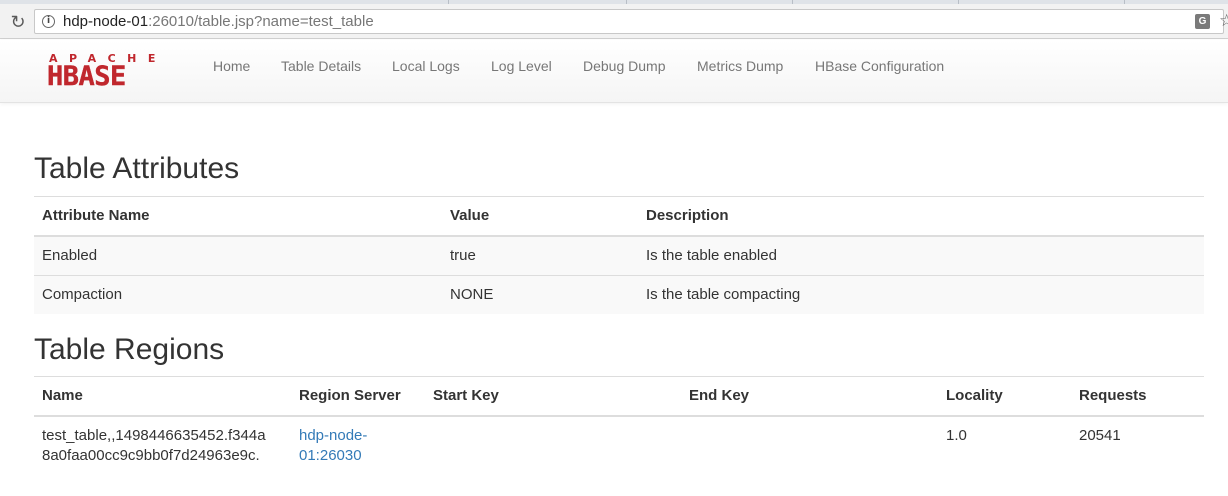  What do you see at coordinates (809, 396) in the screenshot?
I see `column-header: End Key` at bounding box center [809, 396].